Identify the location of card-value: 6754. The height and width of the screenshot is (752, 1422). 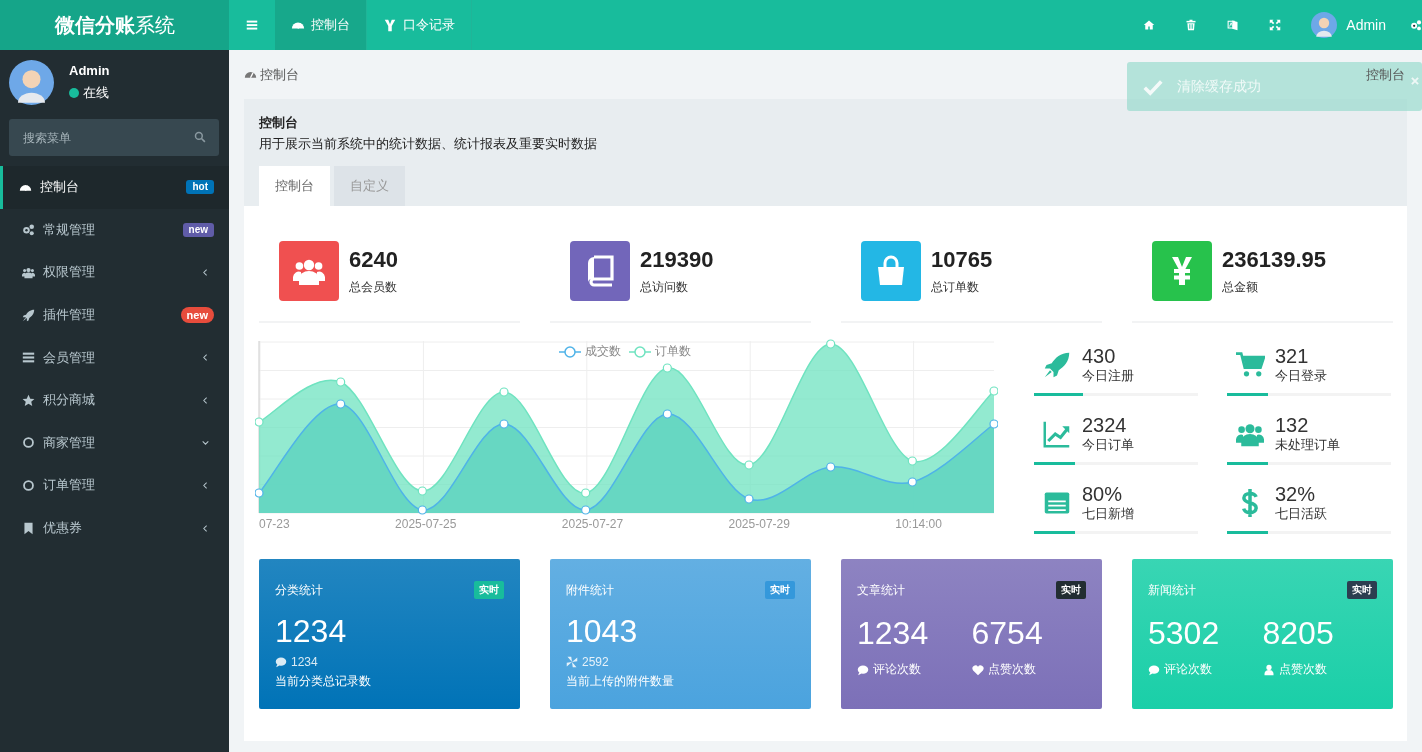
(1007, 633).